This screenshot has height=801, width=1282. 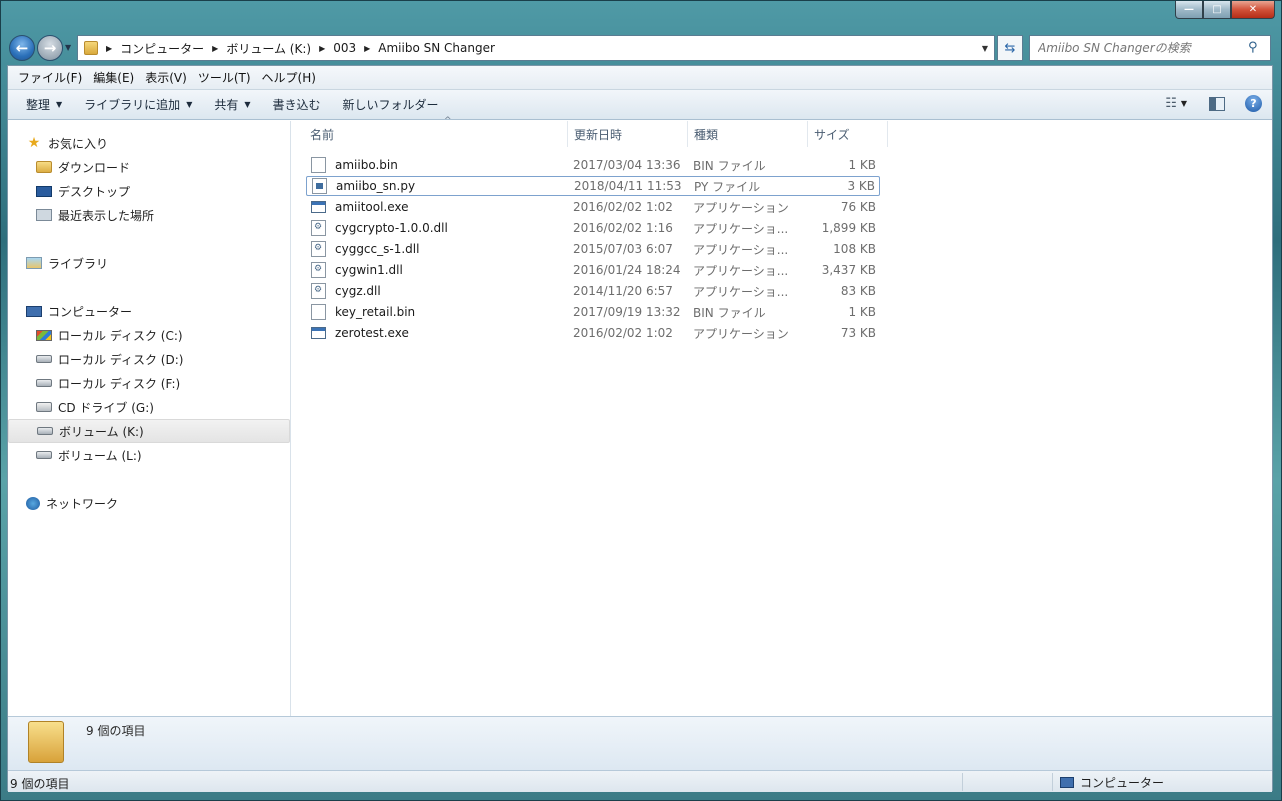 What do you see at coordinates (366, 165) in the screenshot?
I see `file-name: amiibo.bin` at bounding box center [366, 165].